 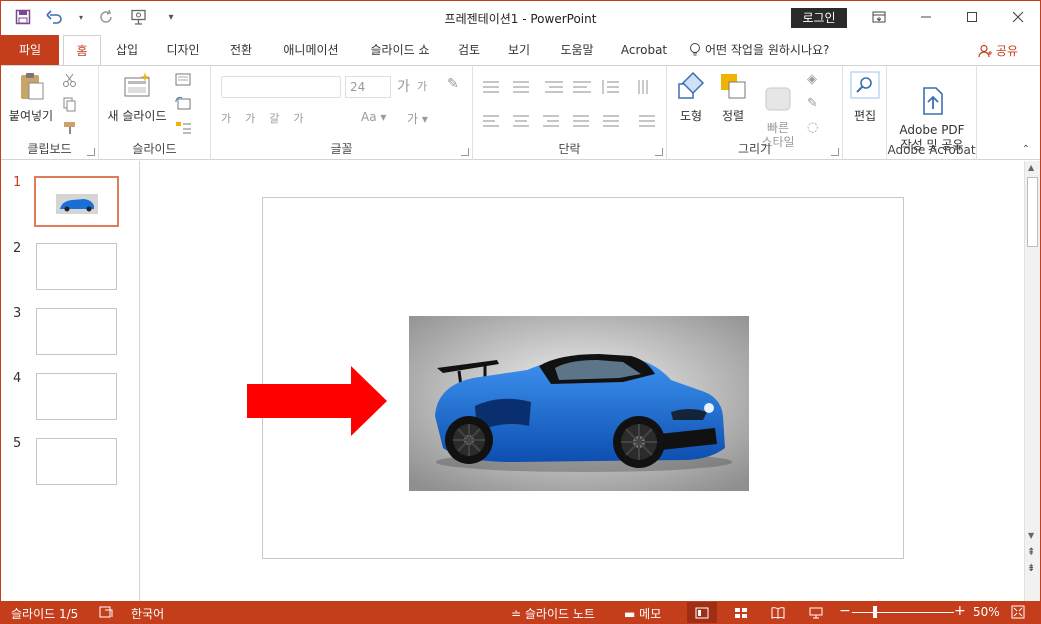 What do you see at coordinates (754, 149) in the screenshot?
I see `drawing-group-label: 그리기` at bounding box center [754, 149].